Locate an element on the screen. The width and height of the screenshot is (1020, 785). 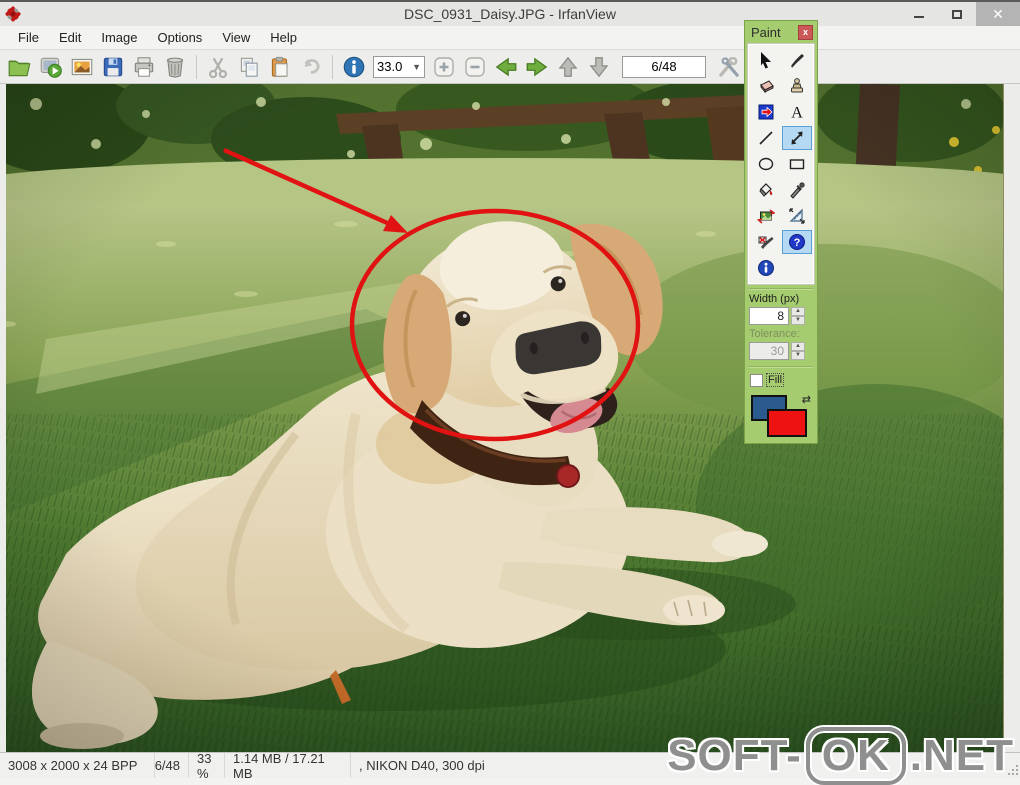
color-swatches: ⇄ is located at coordinates (781, 416).